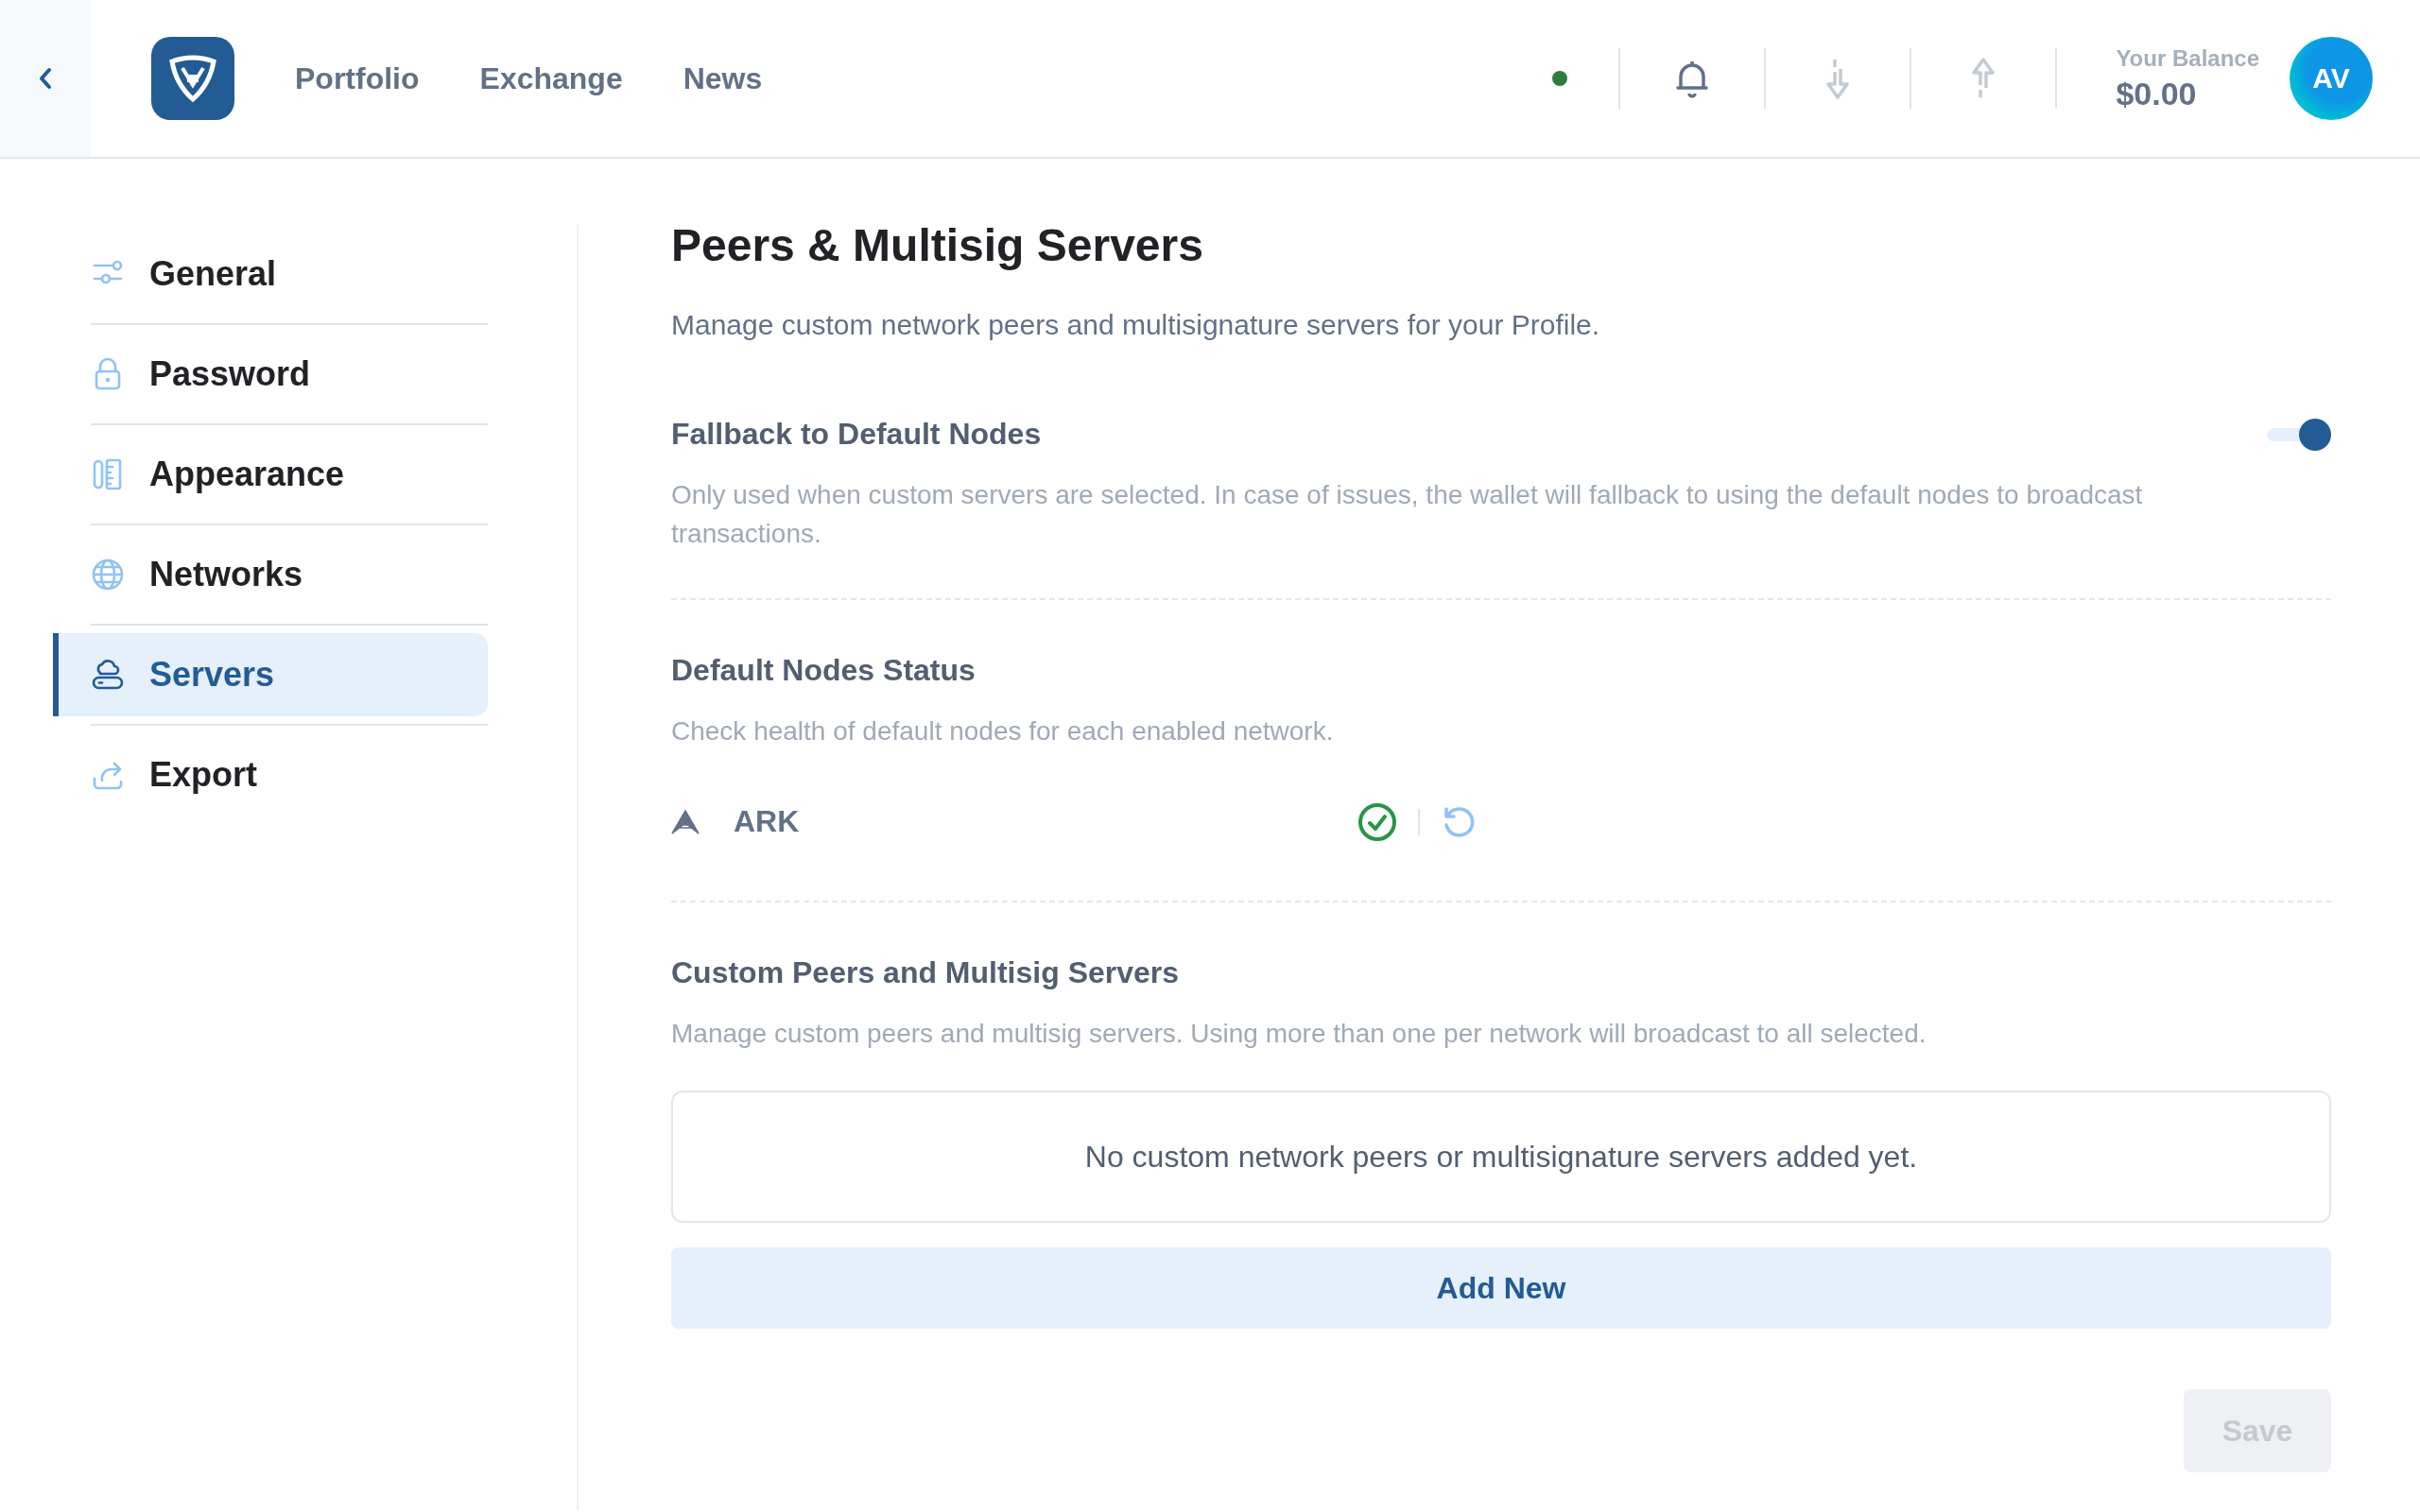 The image size is (2420, 1512). What do you see at coordinates (270, 574) in the screenshot?
I see `sidebar-item: Networks` at bounding box center [270, 574].